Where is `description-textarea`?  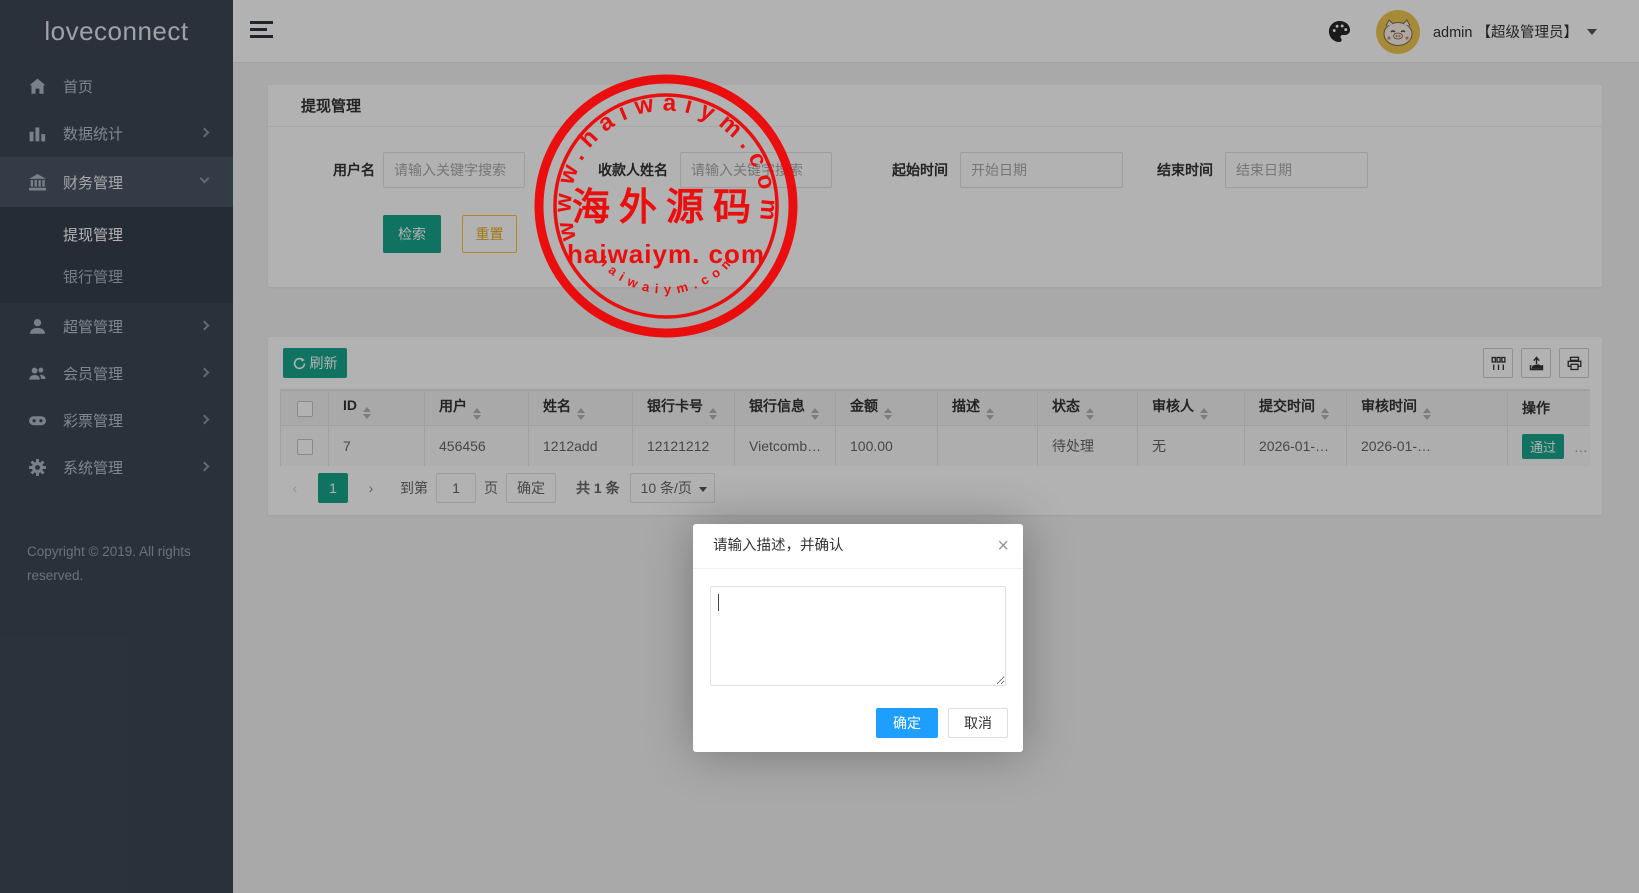 description-textarea is located at coordinates (858, 636).